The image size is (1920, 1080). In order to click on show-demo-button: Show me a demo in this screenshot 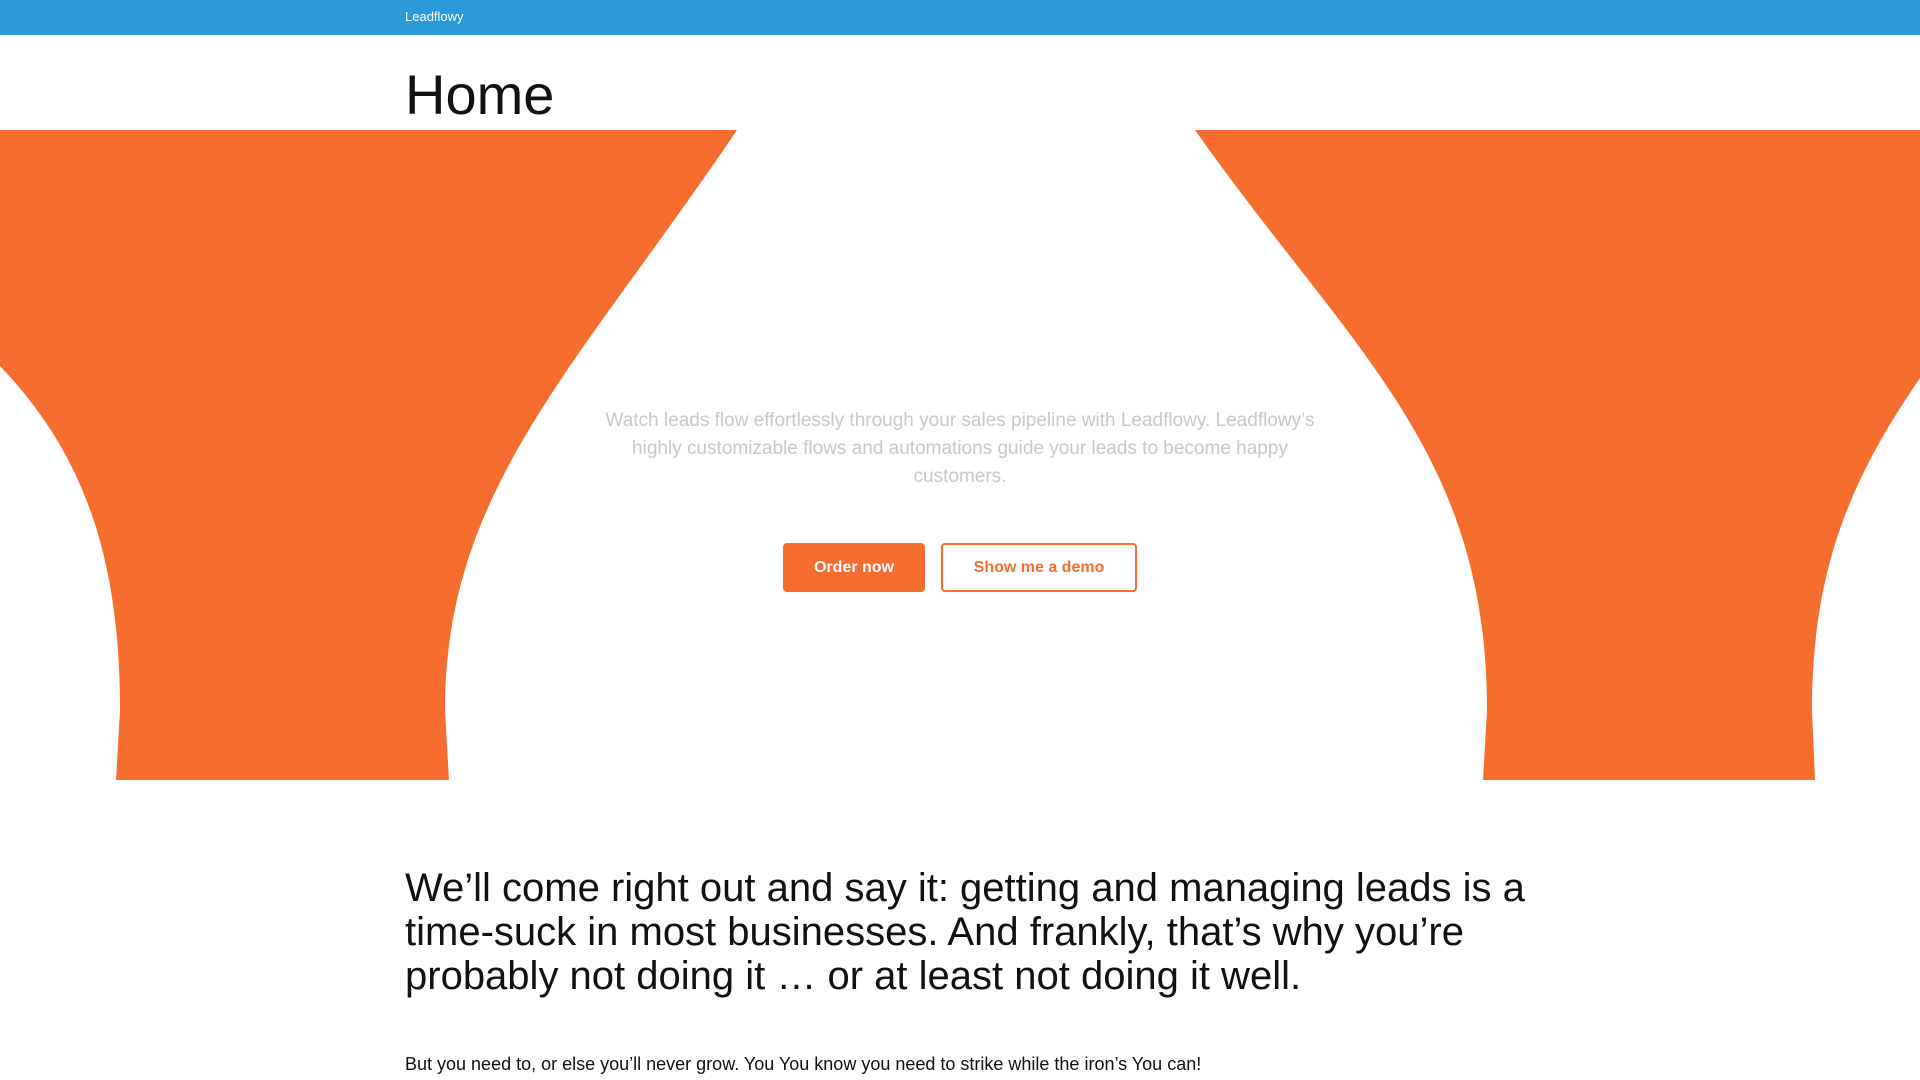, I will do `click(1039, 567)`.